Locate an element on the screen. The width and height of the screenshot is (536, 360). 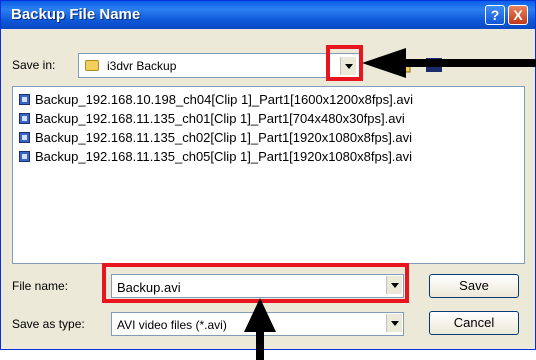
save-in-label: Save in: is located at coordinates (34, 65).